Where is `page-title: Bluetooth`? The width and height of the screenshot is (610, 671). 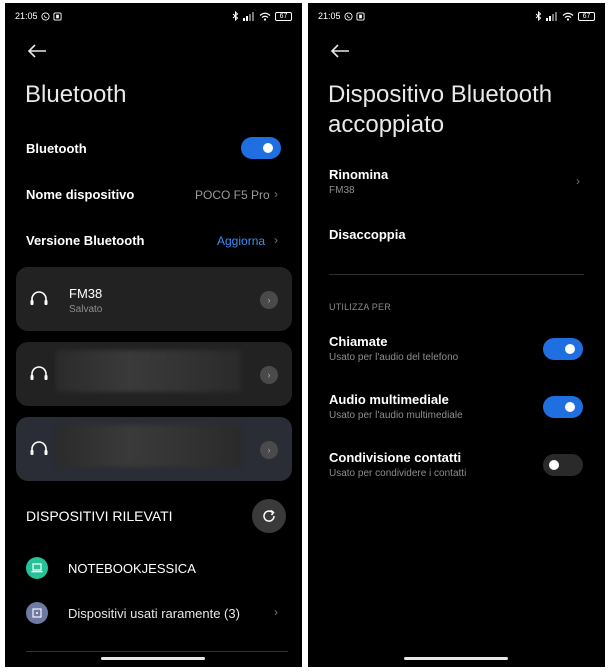 page-title: Bluetooth is located at coordinates (76, 94).